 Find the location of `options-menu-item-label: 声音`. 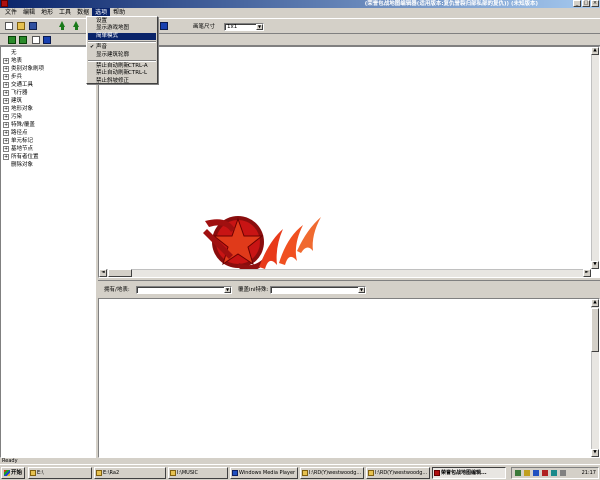

options-menu-item-label: 声音 is located at coordinates (102, 47).